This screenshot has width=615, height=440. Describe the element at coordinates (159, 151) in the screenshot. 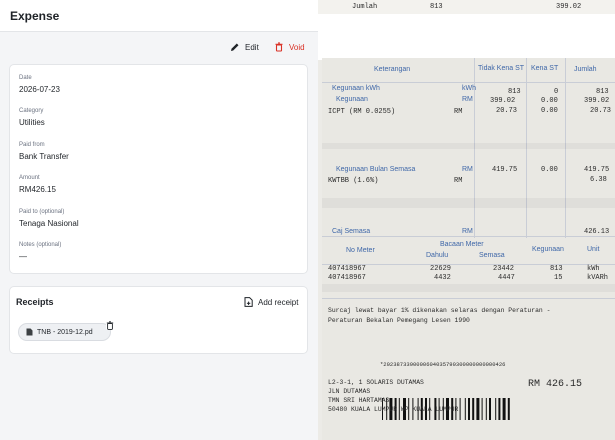

I see `paid-from-field: Paid from Bank Transfer` at that location.